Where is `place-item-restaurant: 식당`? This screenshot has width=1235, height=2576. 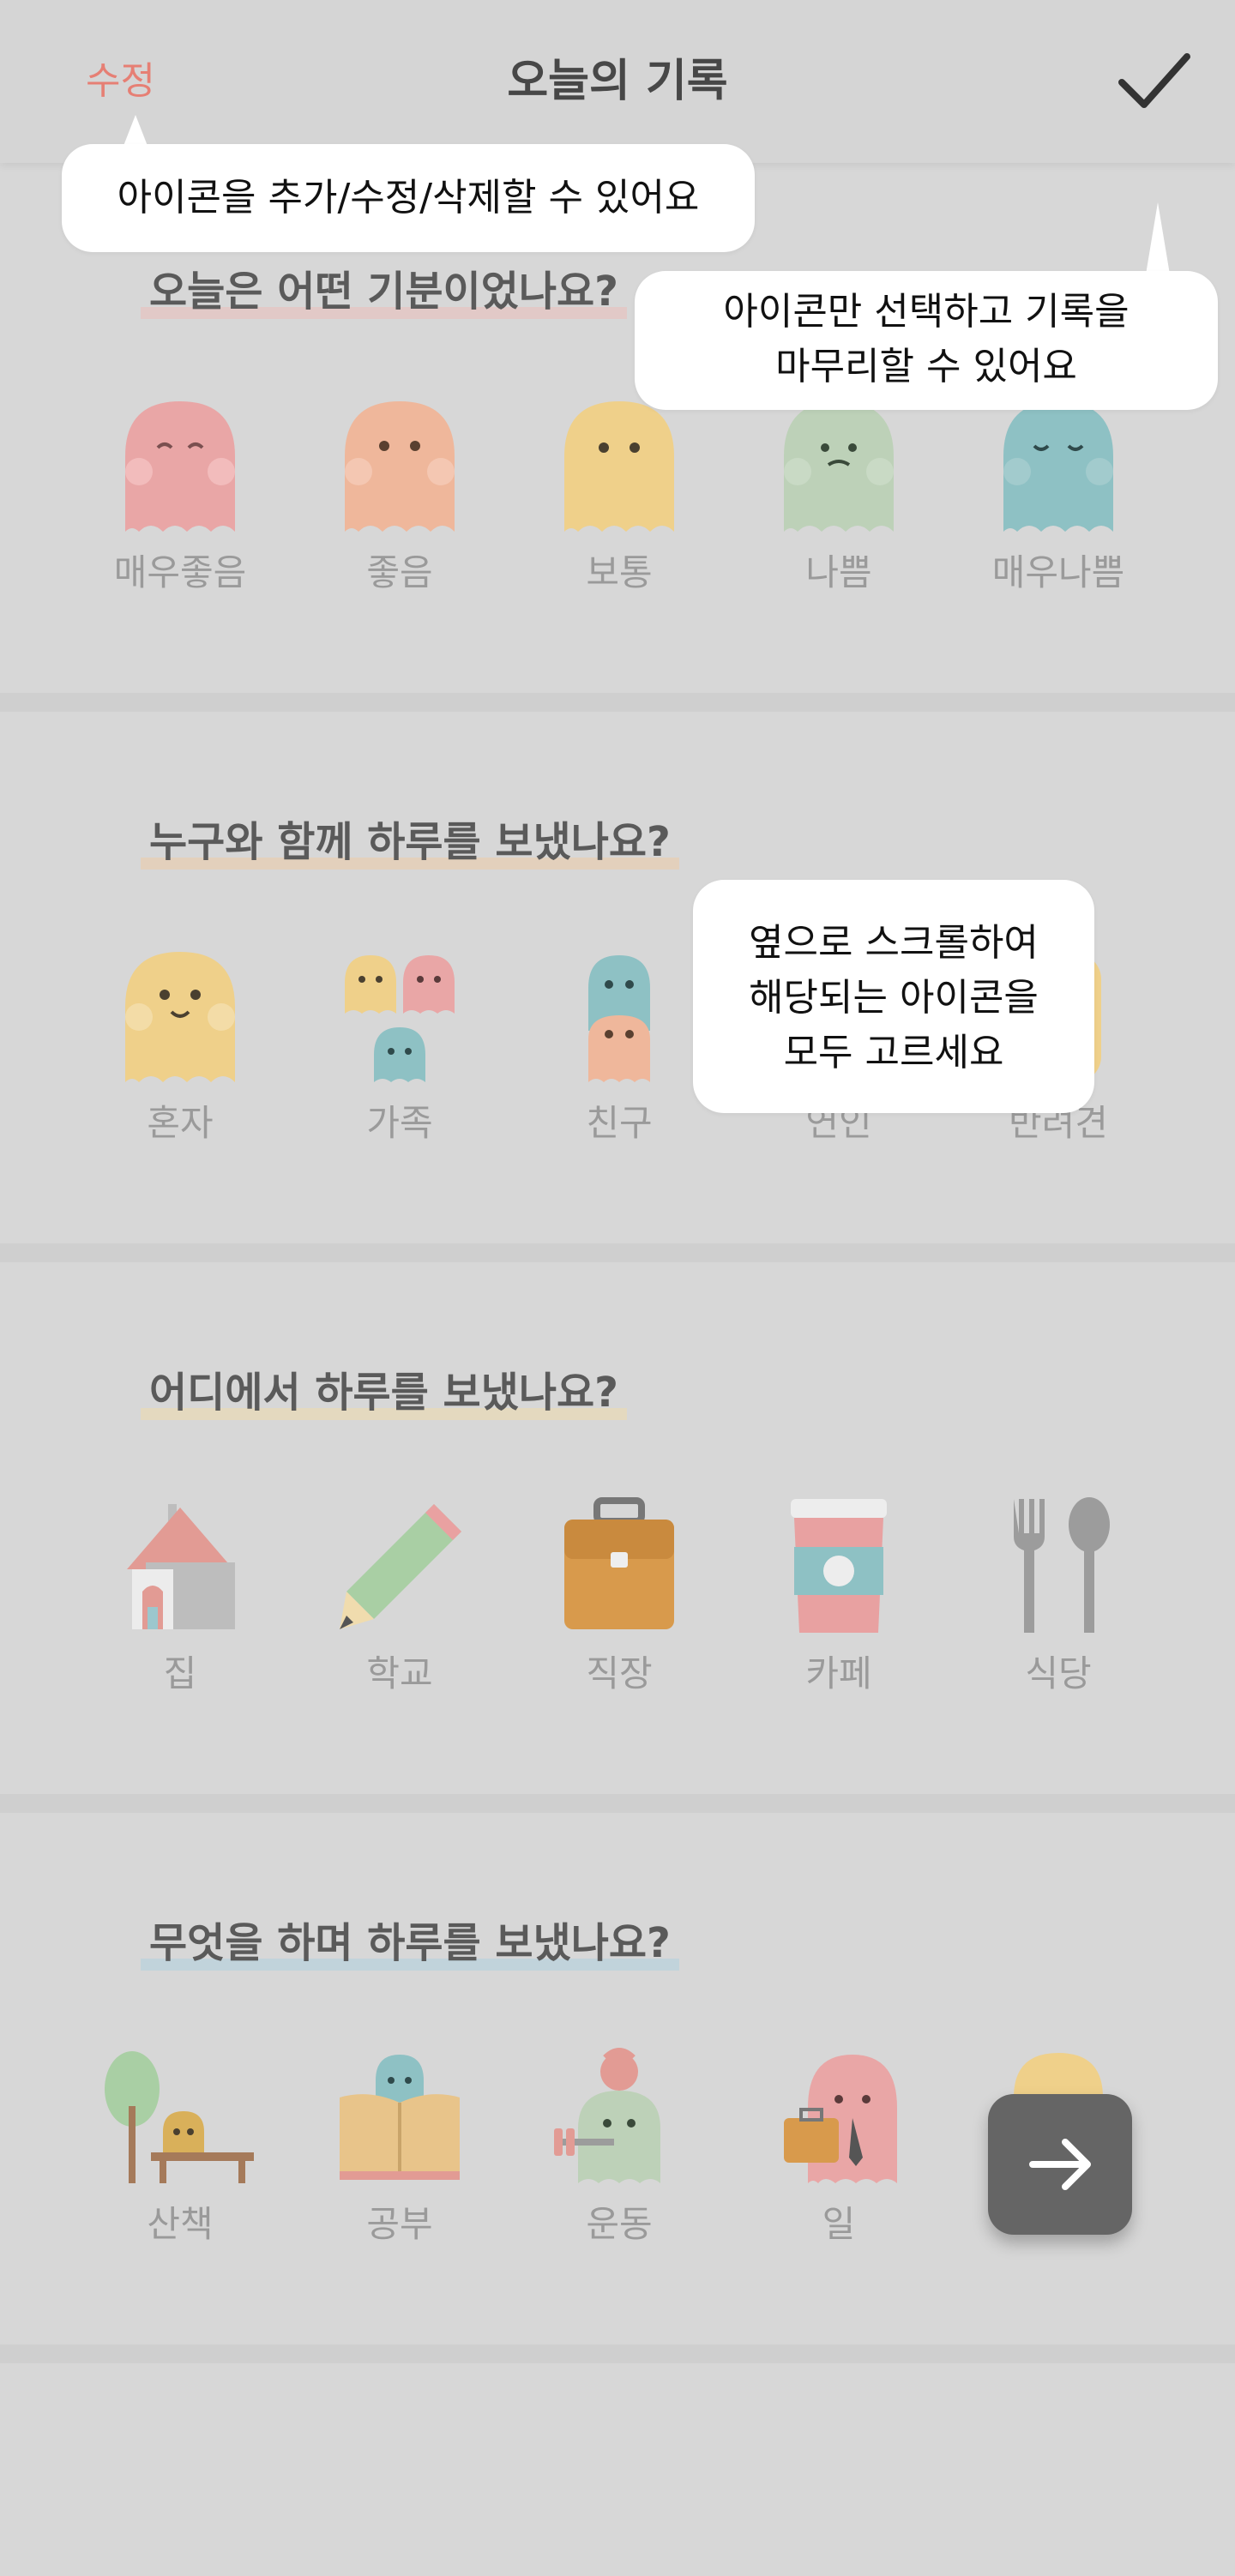 place-item-restaurant: 식당 is located at coordinates (1058, 1596).